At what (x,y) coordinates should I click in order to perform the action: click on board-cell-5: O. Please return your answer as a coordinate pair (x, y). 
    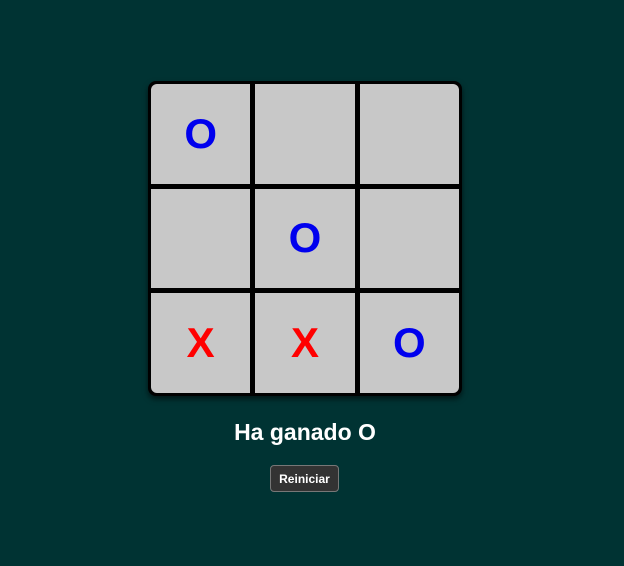
    Looking at the image, I should click on (305, 238).